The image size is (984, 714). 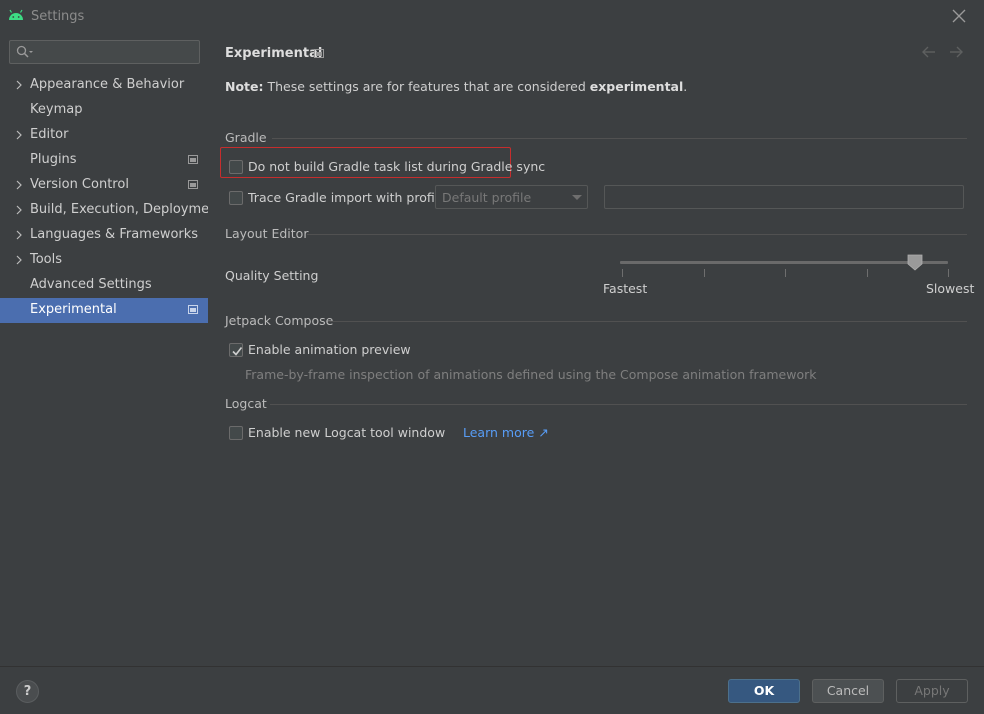 I want to click on sidebar-item-appearance-behavior: Appearance & Behavior, so click(x=104, y=85).